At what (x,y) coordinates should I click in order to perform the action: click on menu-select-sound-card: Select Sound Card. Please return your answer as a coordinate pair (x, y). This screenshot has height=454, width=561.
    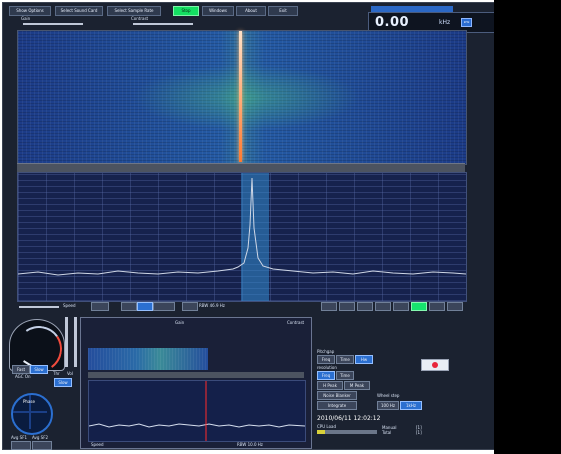
    Looking at the image, I should click on (79, 11).